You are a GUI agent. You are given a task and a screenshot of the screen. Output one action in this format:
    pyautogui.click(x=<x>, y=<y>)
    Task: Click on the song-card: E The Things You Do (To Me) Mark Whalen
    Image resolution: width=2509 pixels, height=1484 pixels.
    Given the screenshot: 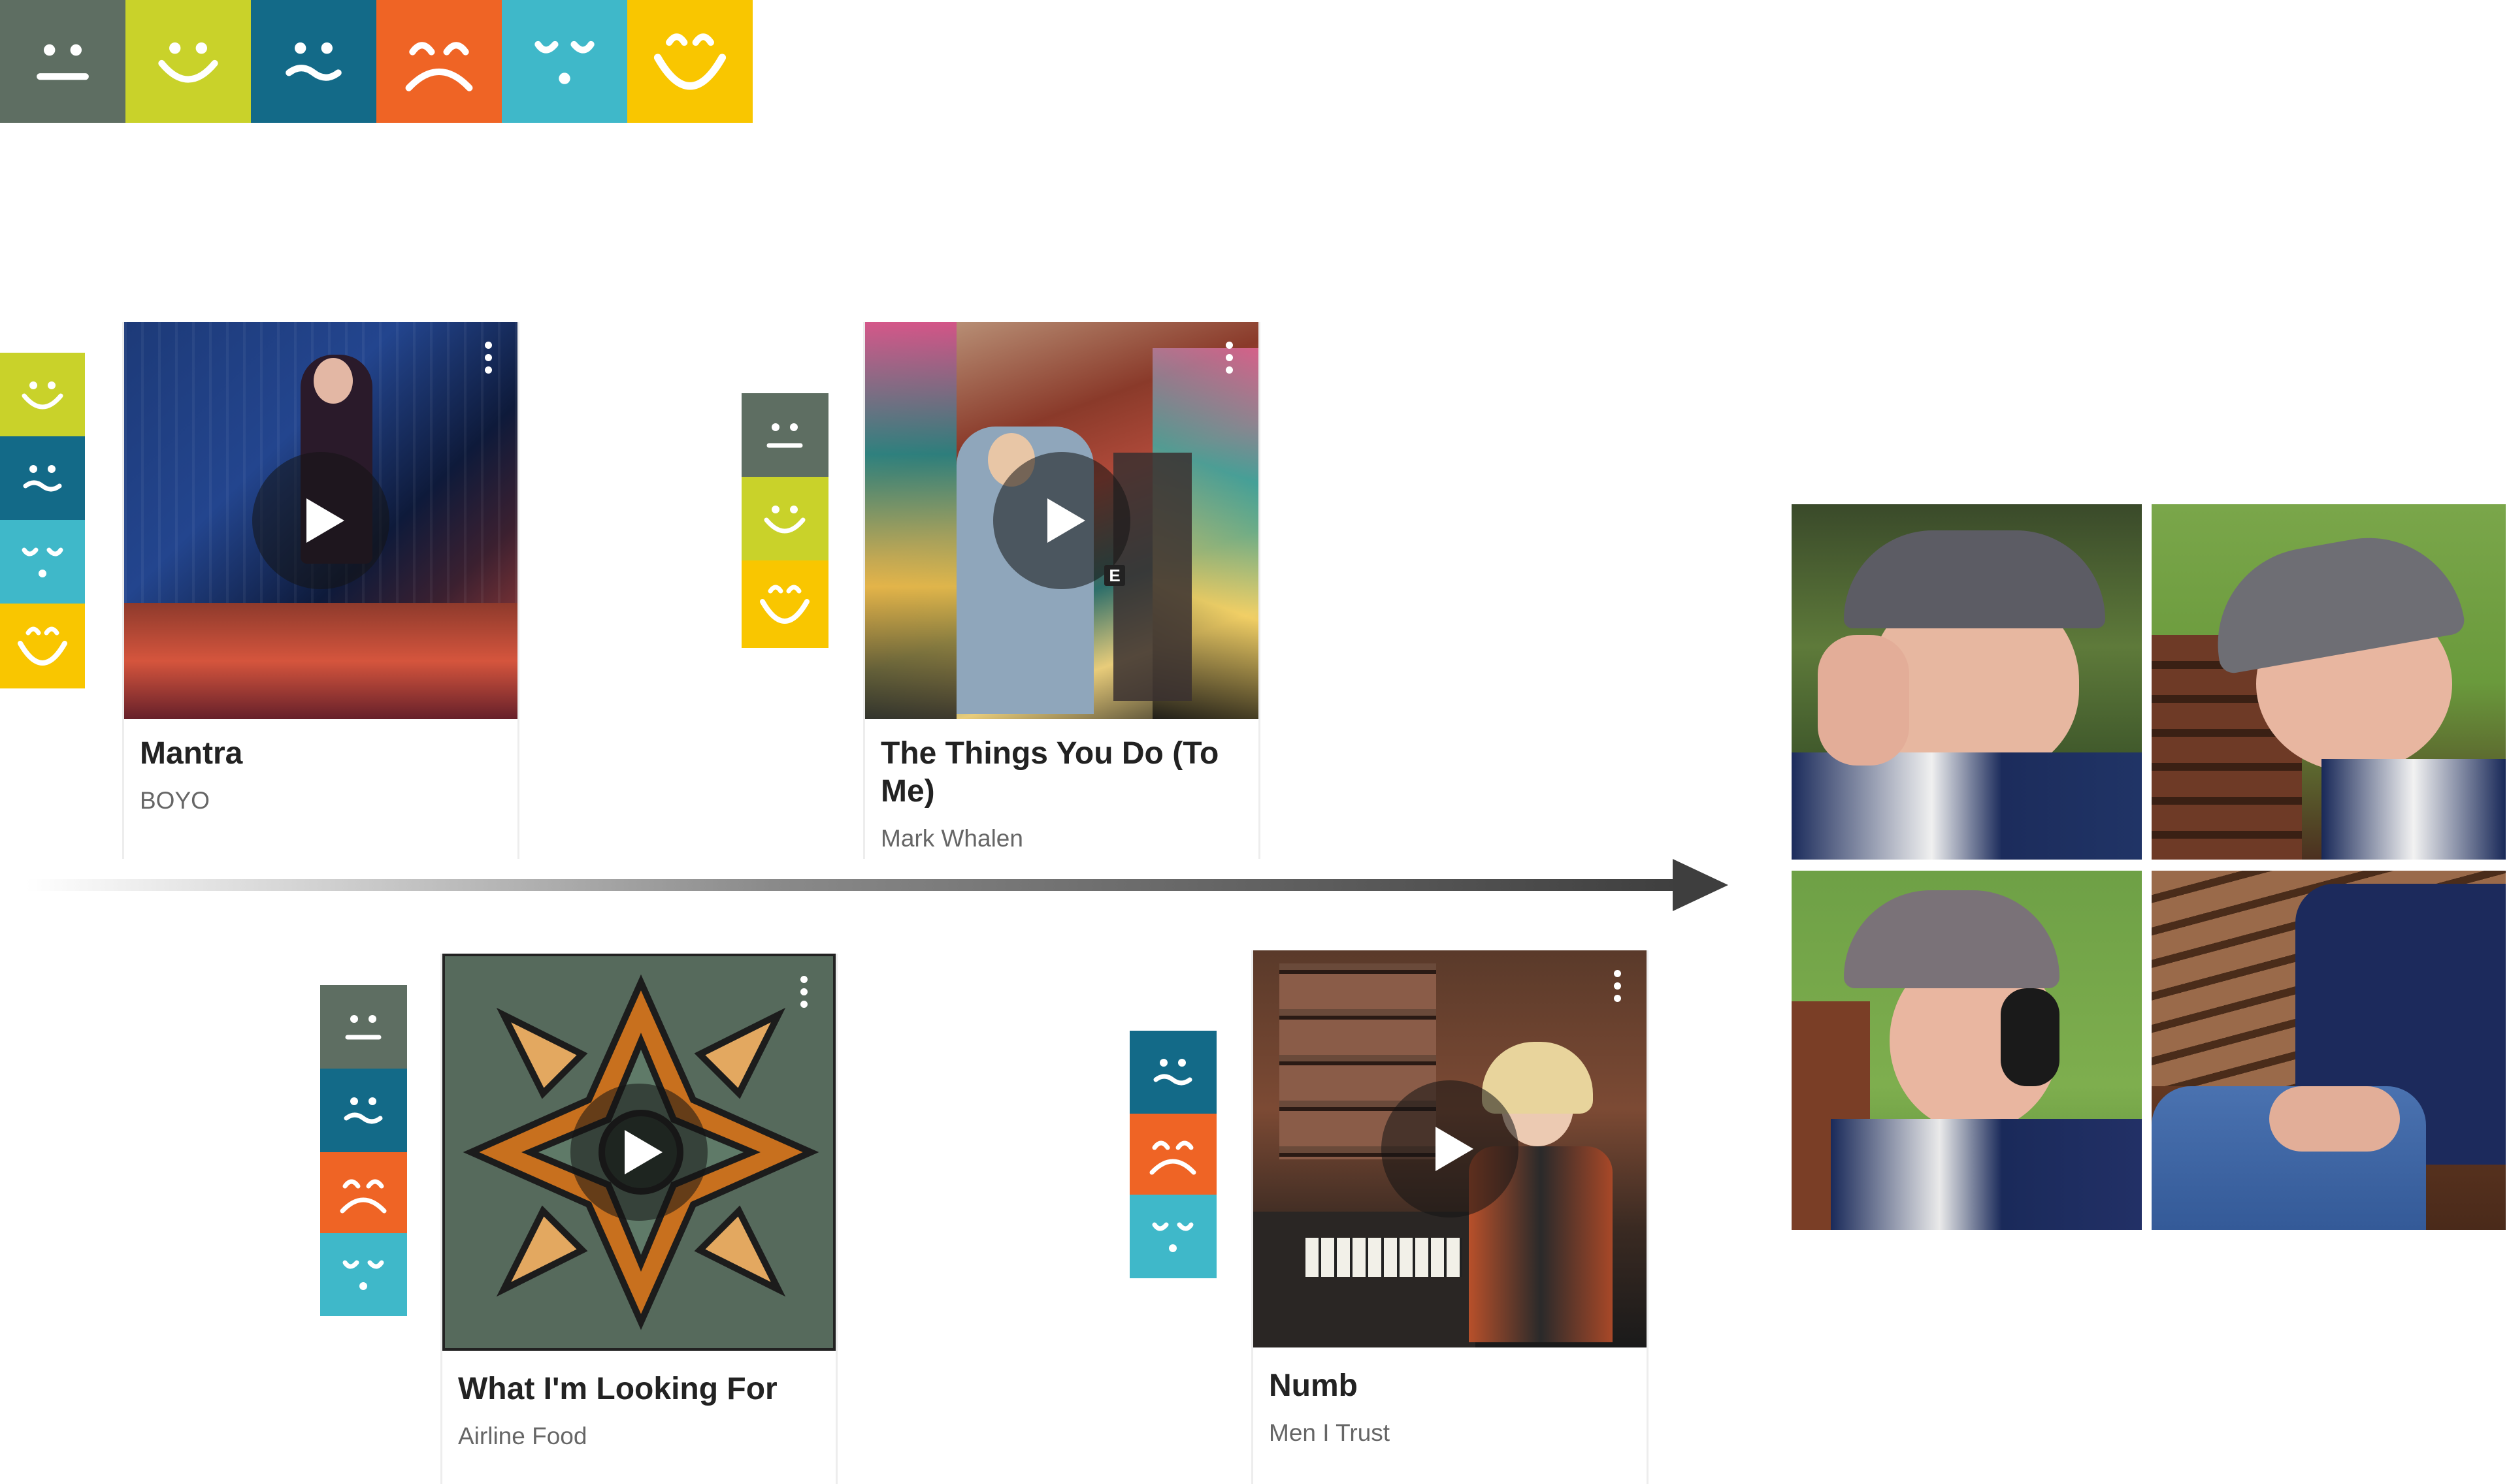 What is the action you would take?
    pyautogui.click(x=1061, y=590)
    